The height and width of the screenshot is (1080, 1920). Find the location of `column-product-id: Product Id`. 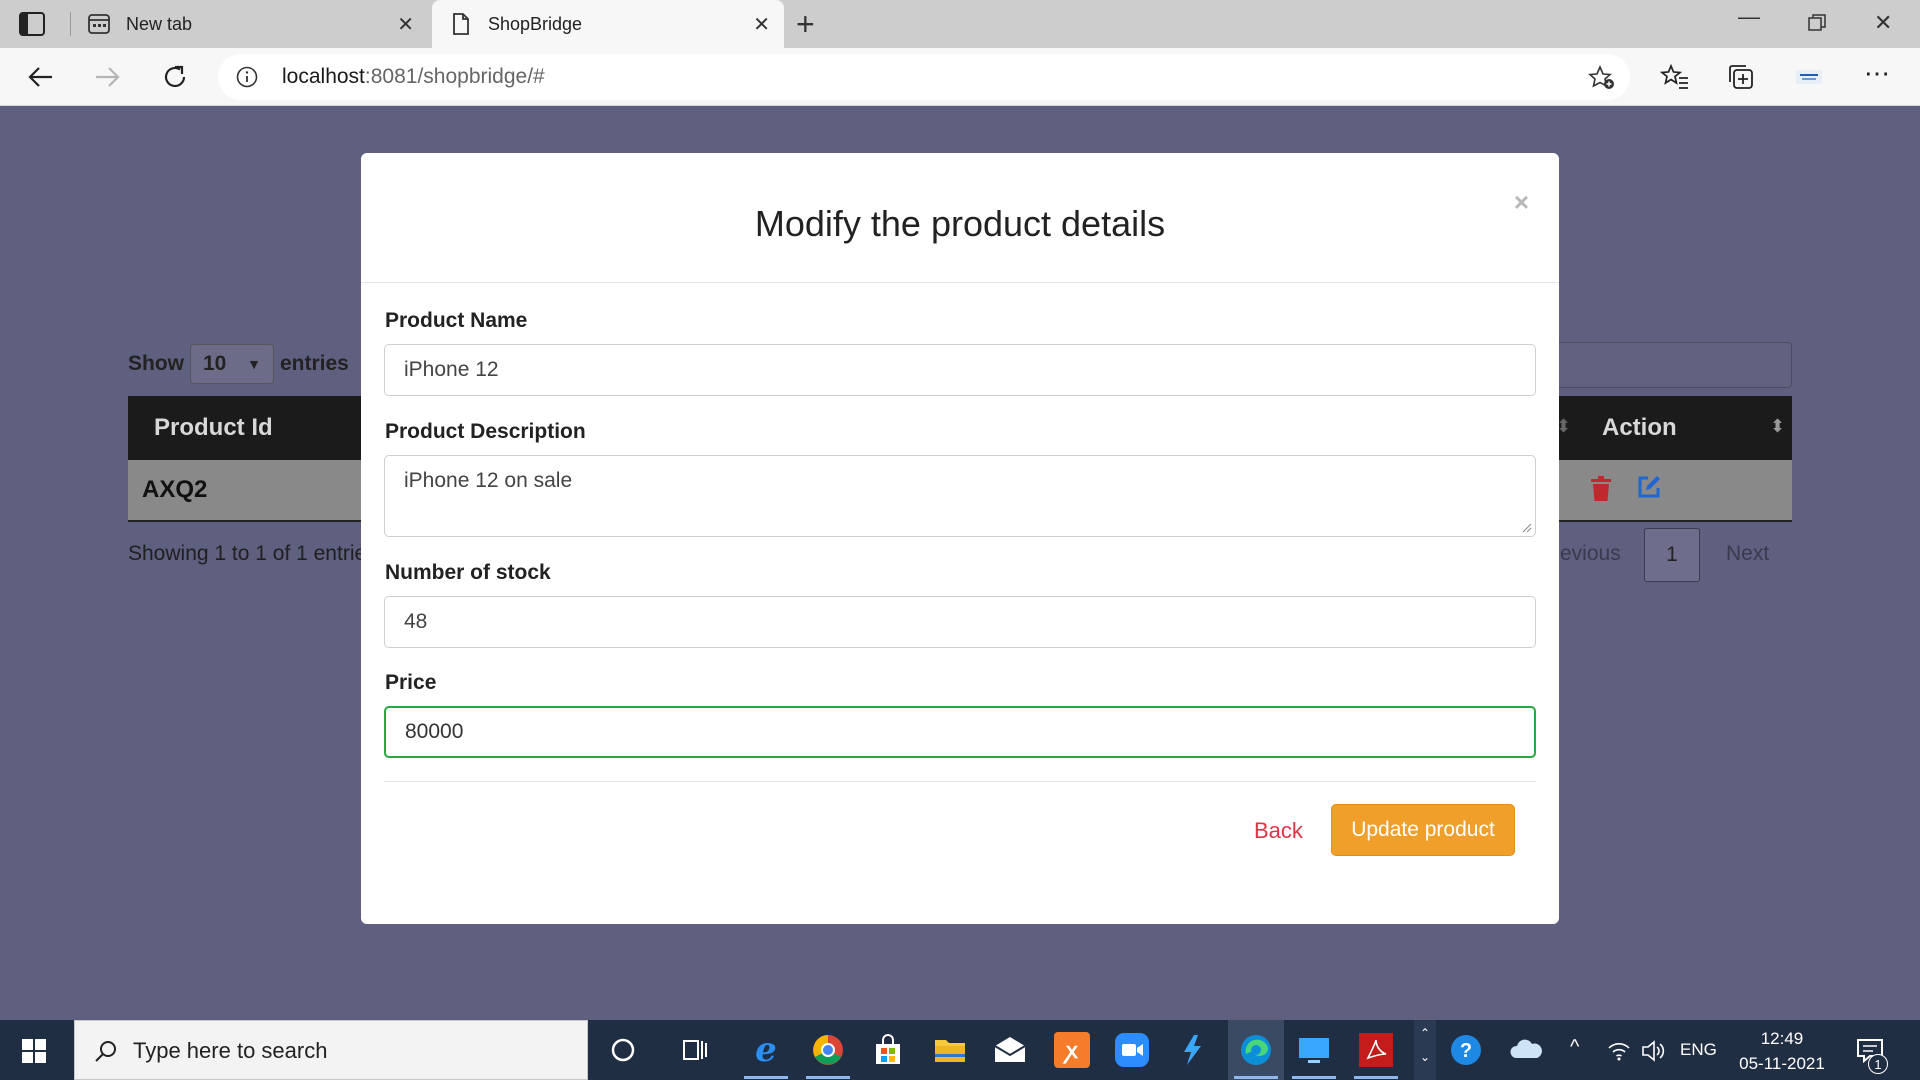

column-product-id: Product Id is located at coordinates (213, 428).